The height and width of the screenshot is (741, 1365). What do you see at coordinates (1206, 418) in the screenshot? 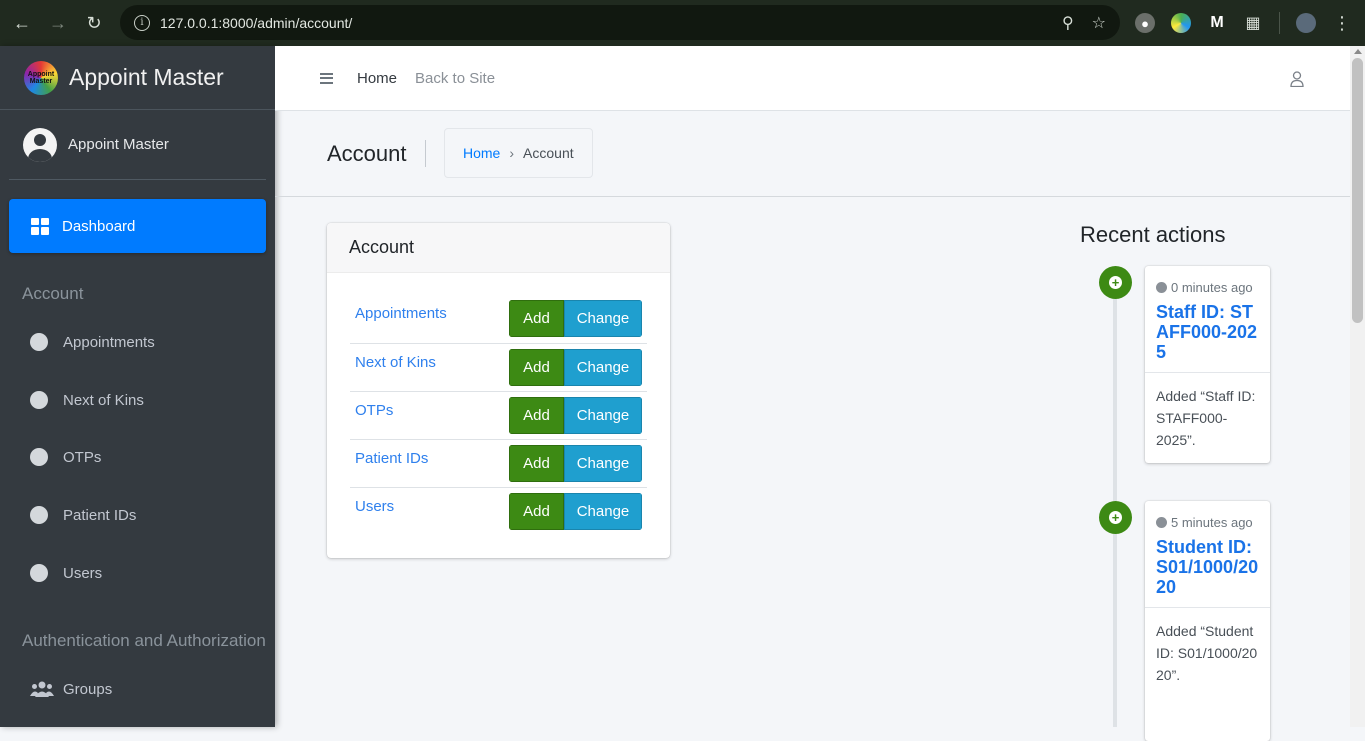
I see `action-message: Added “Staff ID: STAFF000-2025”.` at bounding box center [1206, 418].